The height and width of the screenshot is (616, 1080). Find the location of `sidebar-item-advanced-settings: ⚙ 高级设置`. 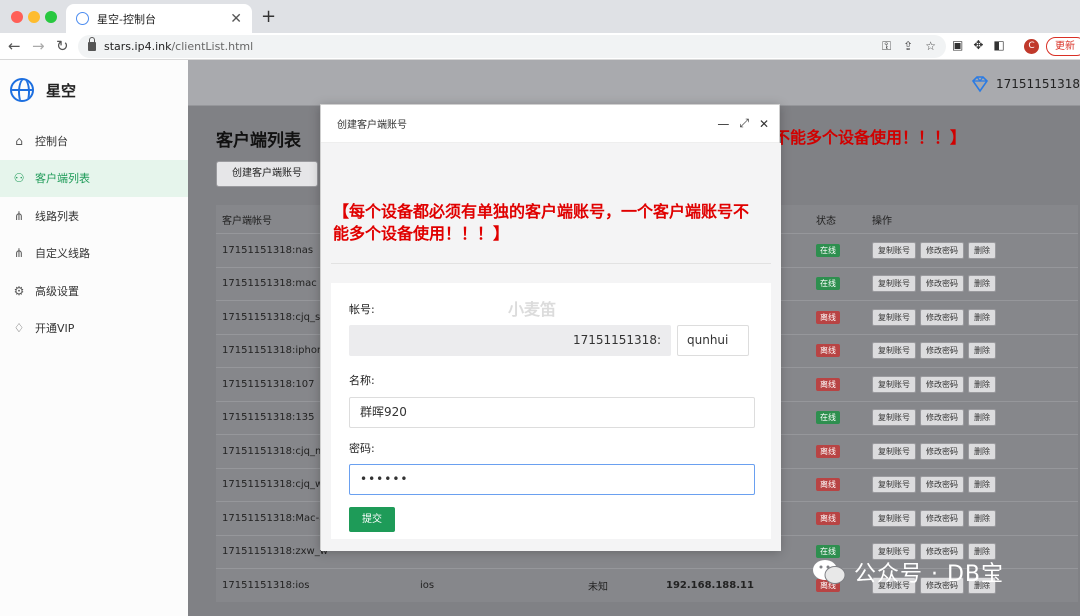

sidebar-item-advanced-settings: ⚙ 高级设置 is located at coordinates (94, 291).